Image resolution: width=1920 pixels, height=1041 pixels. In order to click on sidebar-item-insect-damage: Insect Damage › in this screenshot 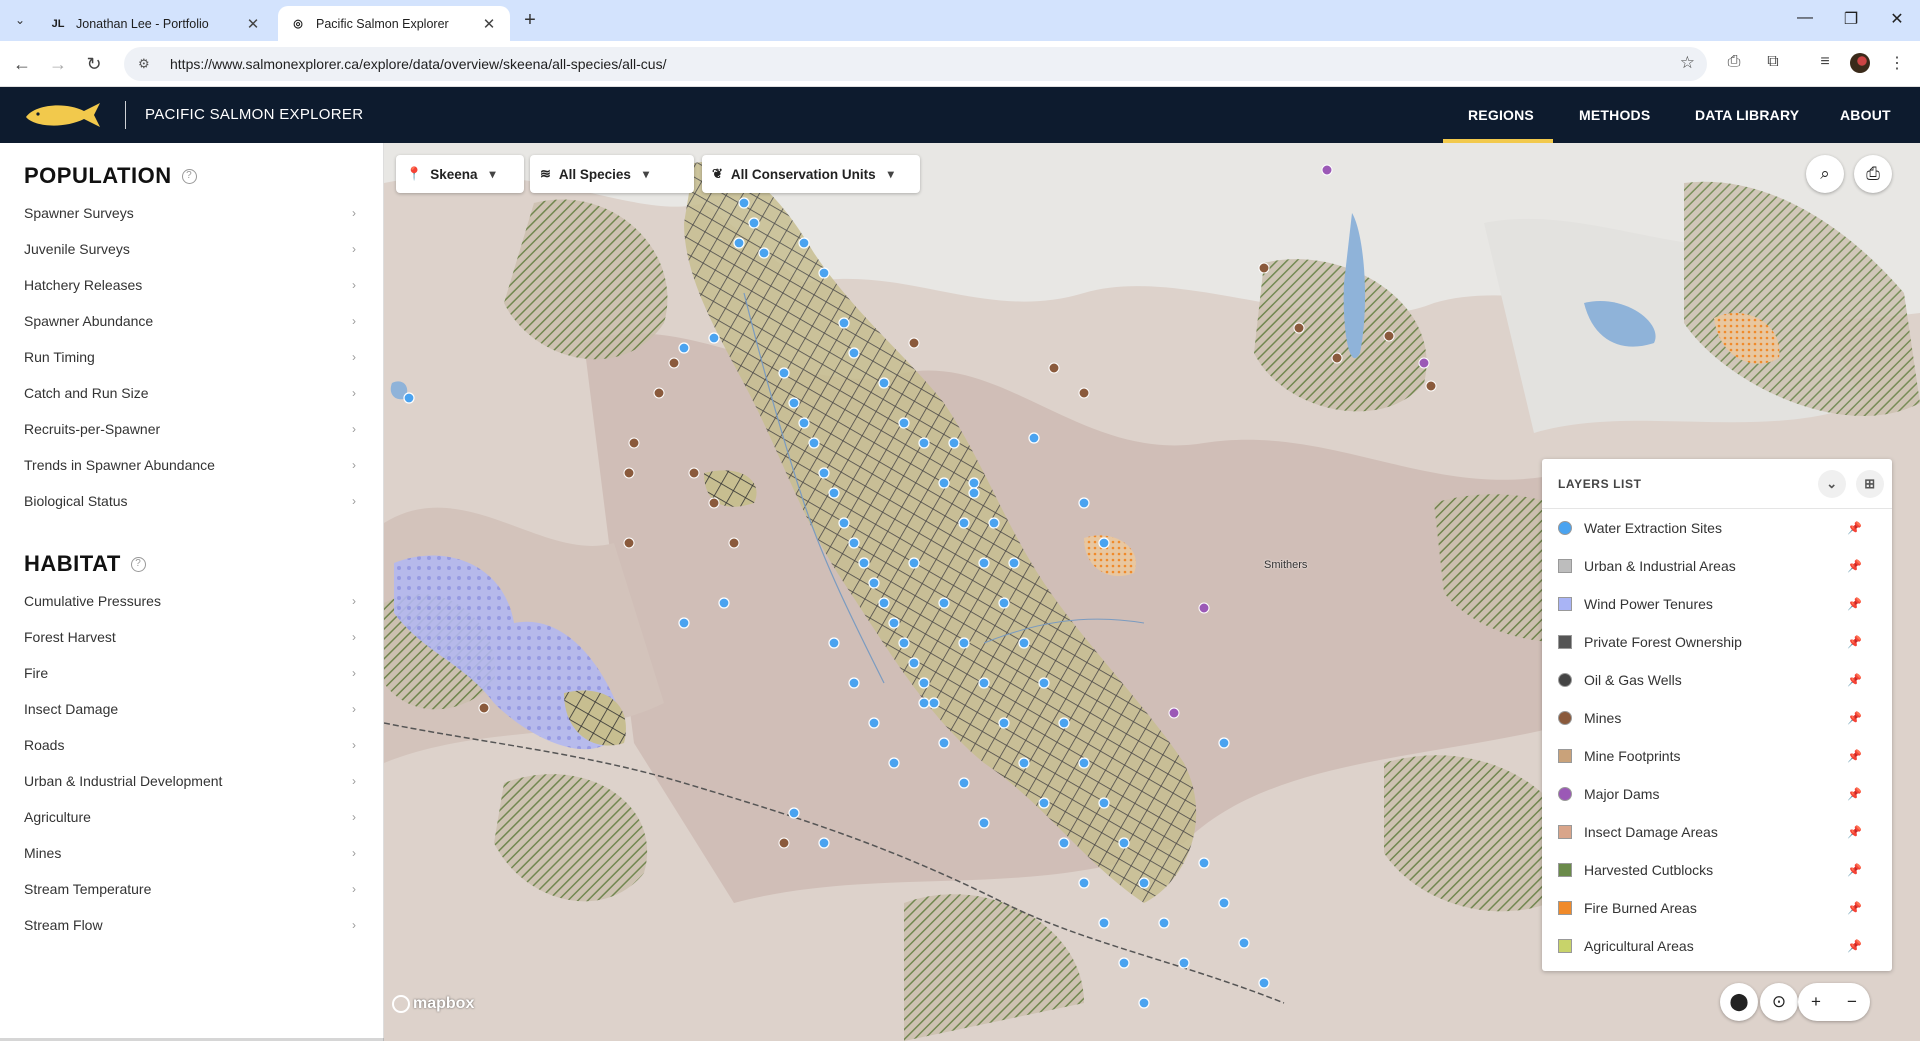, I will do `click(190, 709)`.